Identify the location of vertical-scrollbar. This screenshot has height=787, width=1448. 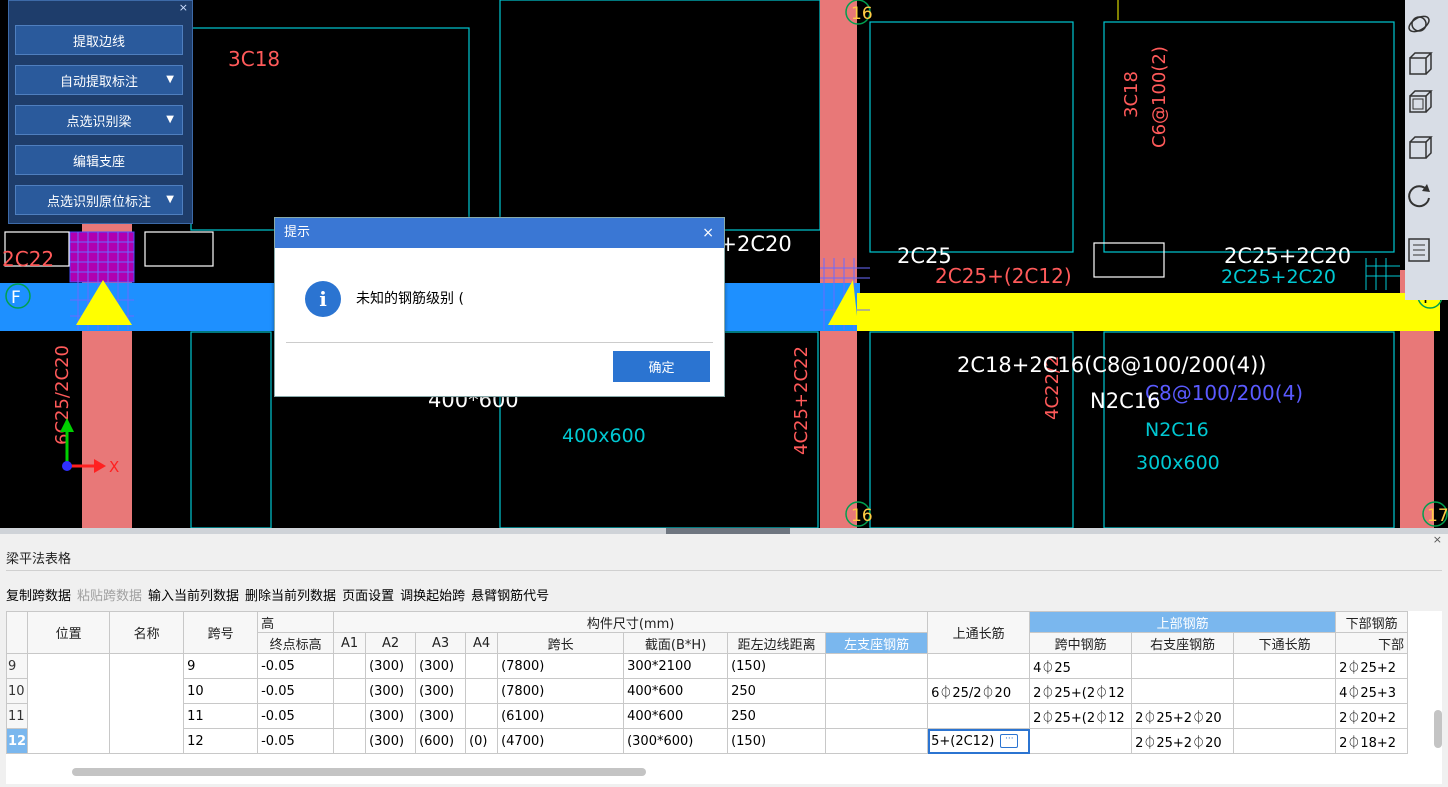
(1438, 729).